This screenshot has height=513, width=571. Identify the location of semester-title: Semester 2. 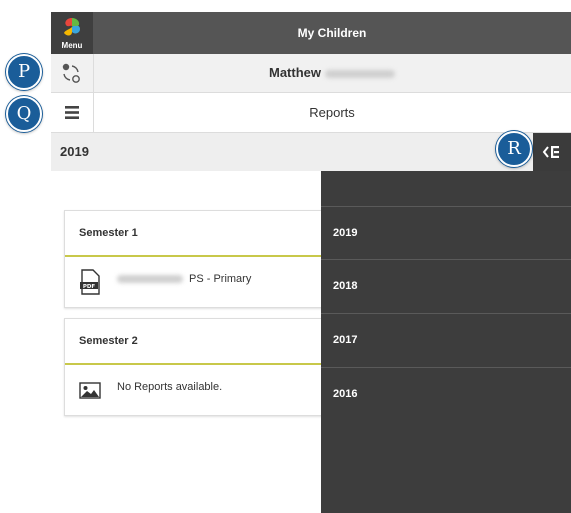
(205, 342).